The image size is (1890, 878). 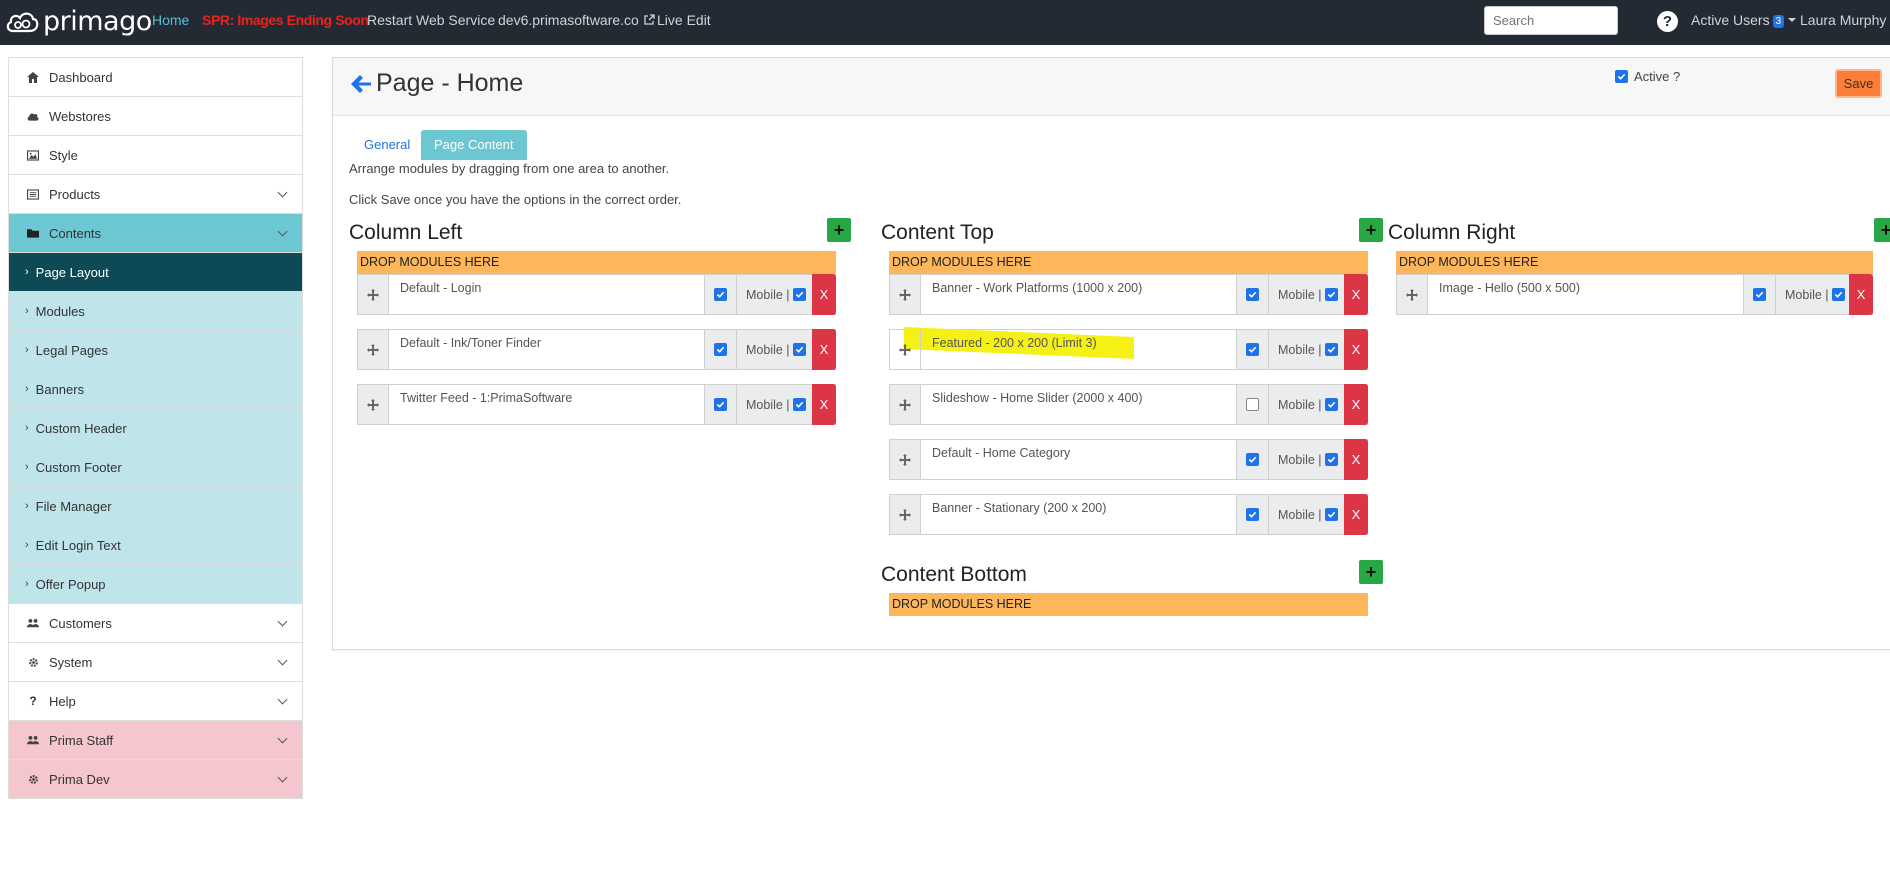 I want to click on sidebar-item-label: Offer Popup, so click(x=70, y=584).